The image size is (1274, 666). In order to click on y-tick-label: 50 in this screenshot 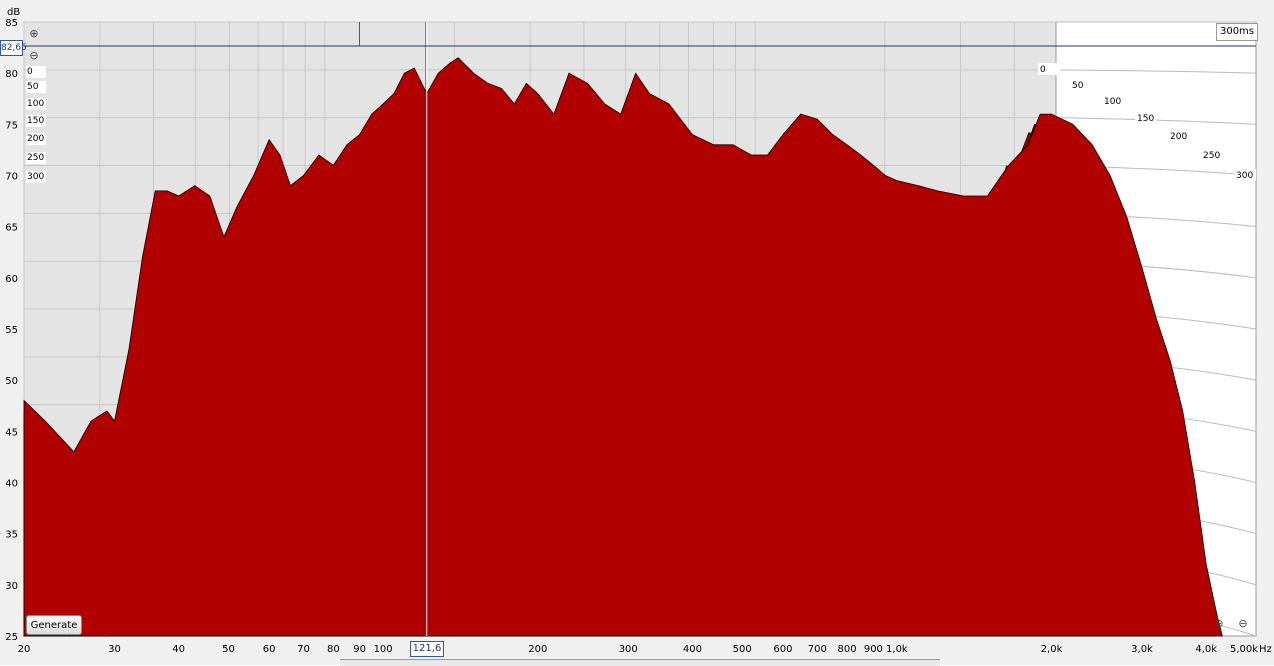, I will do `click(11, 381)`.